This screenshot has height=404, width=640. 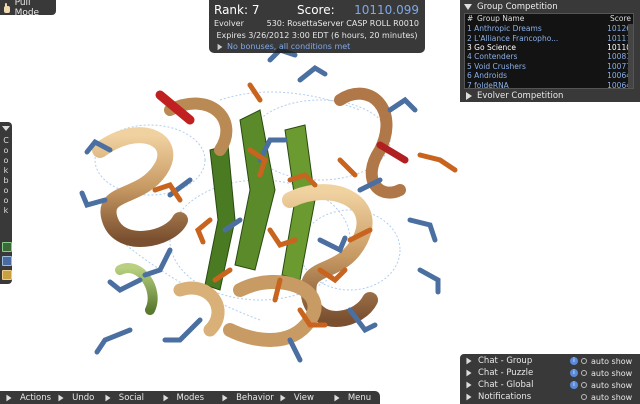 I want to click on script-icon, so click(x=7, y=261).